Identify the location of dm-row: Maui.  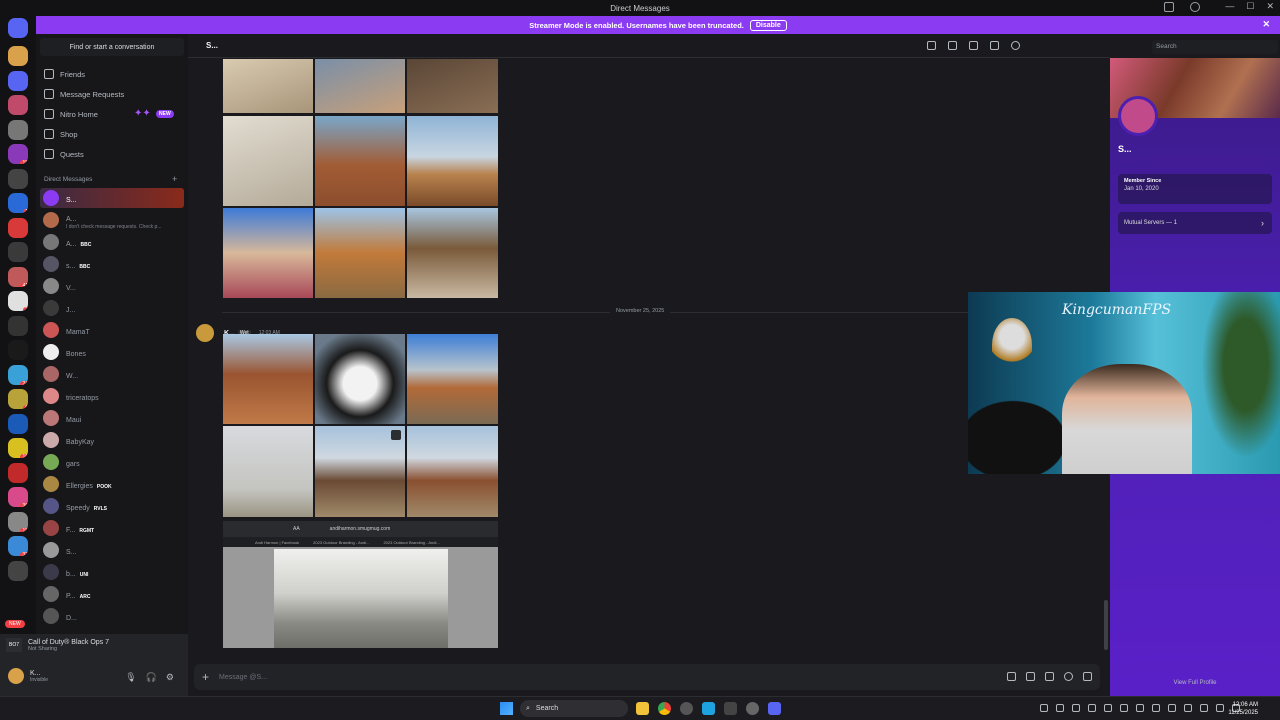
(112, 418).